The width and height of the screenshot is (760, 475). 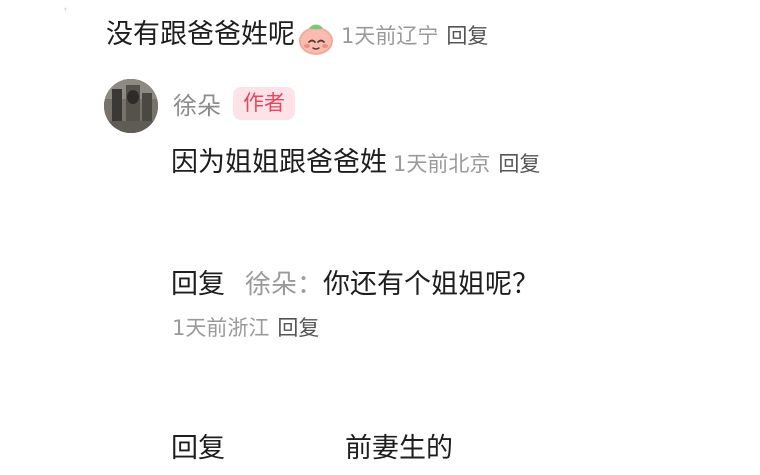 I want to click on comment-location: 辽宁, so click(x=417, y=36).